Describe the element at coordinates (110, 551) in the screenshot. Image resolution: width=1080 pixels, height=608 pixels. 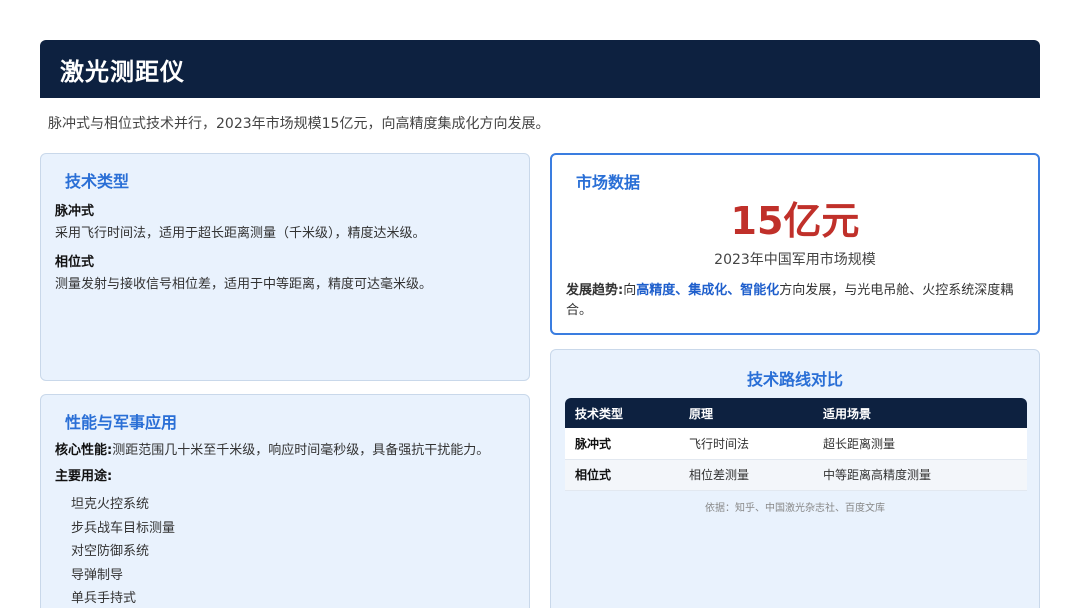
I see `list-item: 对空防御系统` at that location.